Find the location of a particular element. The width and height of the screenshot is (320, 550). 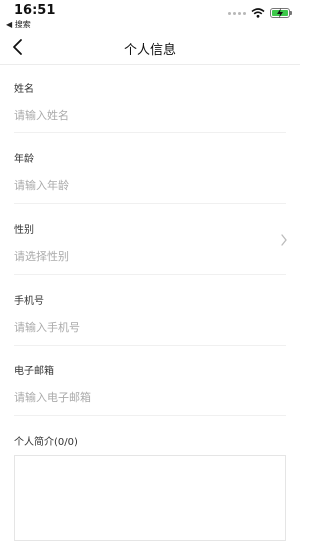

name-label: 姓名 is located at coordinates (24, 89).